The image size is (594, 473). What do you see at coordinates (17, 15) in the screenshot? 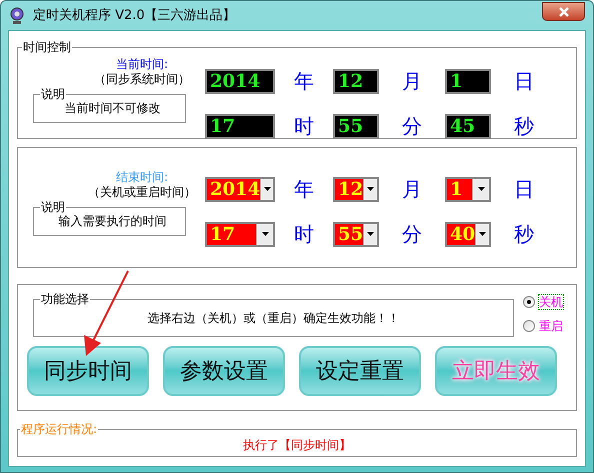
I see `webcam-icon` at bounding box center [17, 15].